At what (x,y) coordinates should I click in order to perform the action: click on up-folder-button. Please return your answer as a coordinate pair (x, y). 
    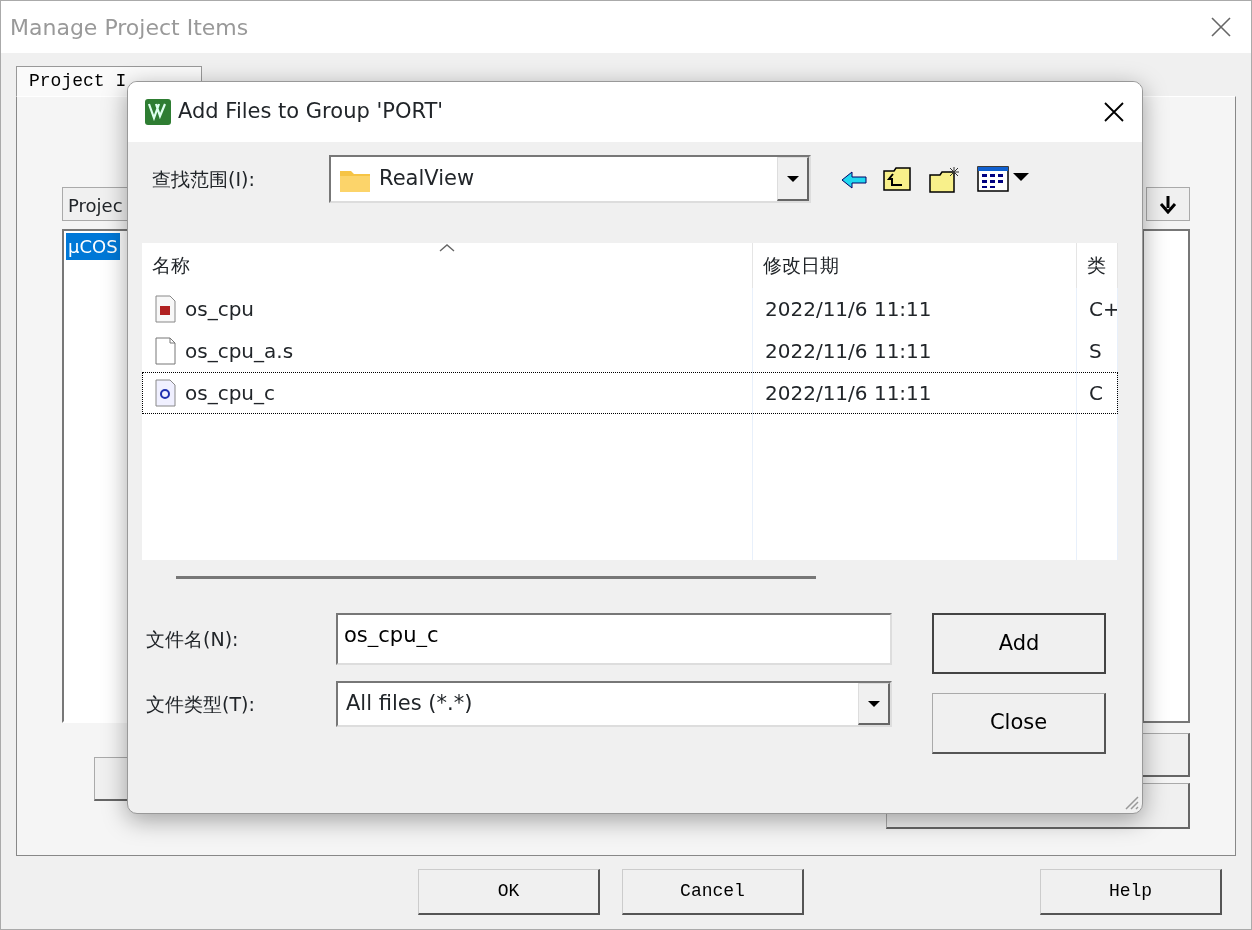
    Looking at the image, I should click on (898, 179).